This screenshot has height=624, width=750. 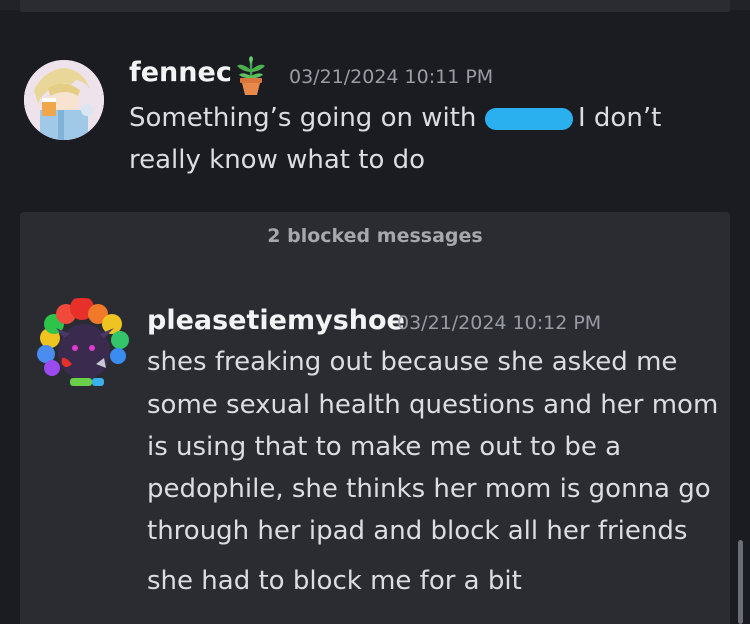 What do you see at coordinates (391, 77) in the screenshot?
I see `message-timestamp: 03/21/2024 10:11 PM` at bounding box center [391, 77].